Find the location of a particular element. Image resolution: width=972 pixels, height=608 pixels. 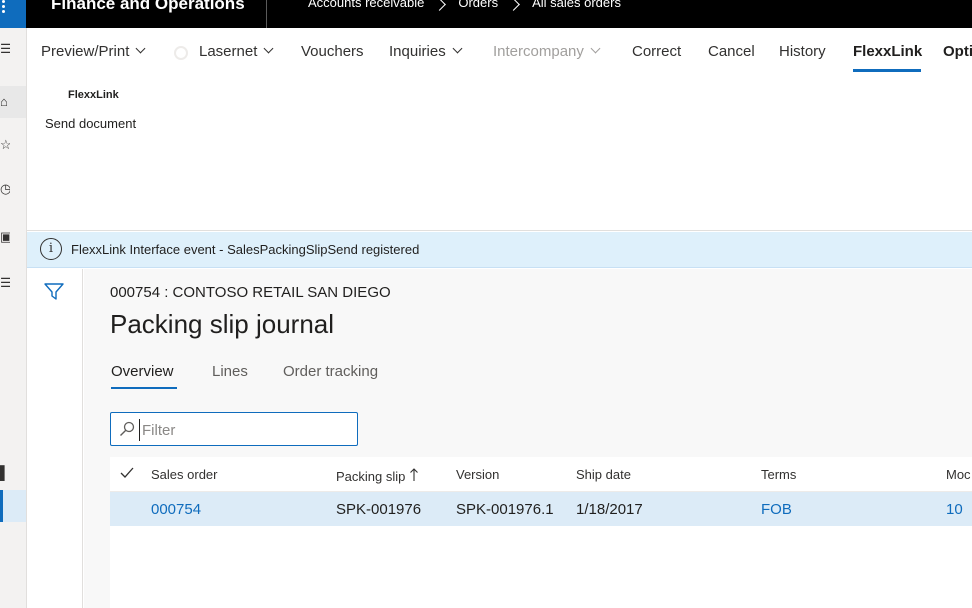

waffle-button is located at coordinates (13, 14).